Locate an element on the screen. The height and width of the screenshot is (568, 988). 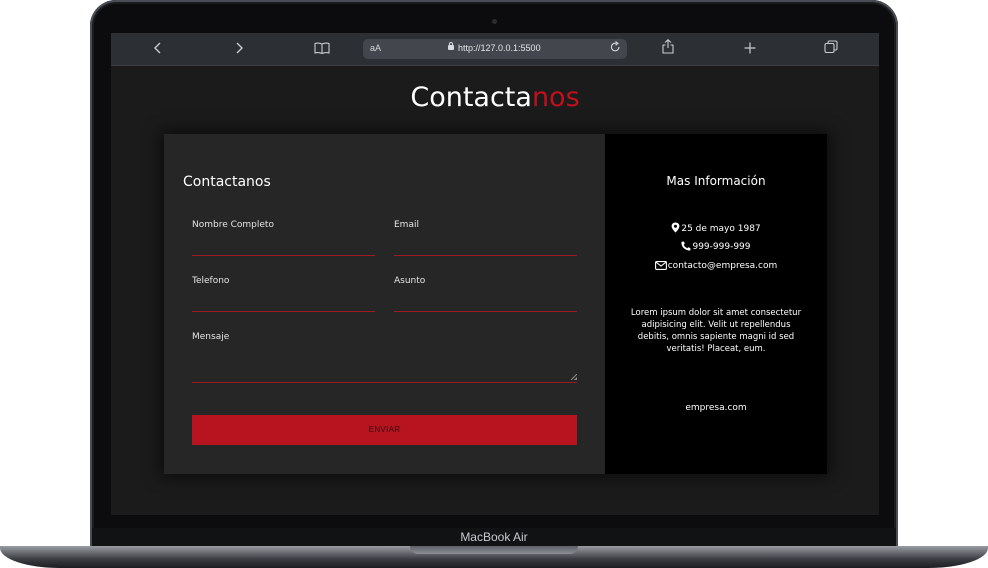
share-icon is located at coordinates (668, 46).